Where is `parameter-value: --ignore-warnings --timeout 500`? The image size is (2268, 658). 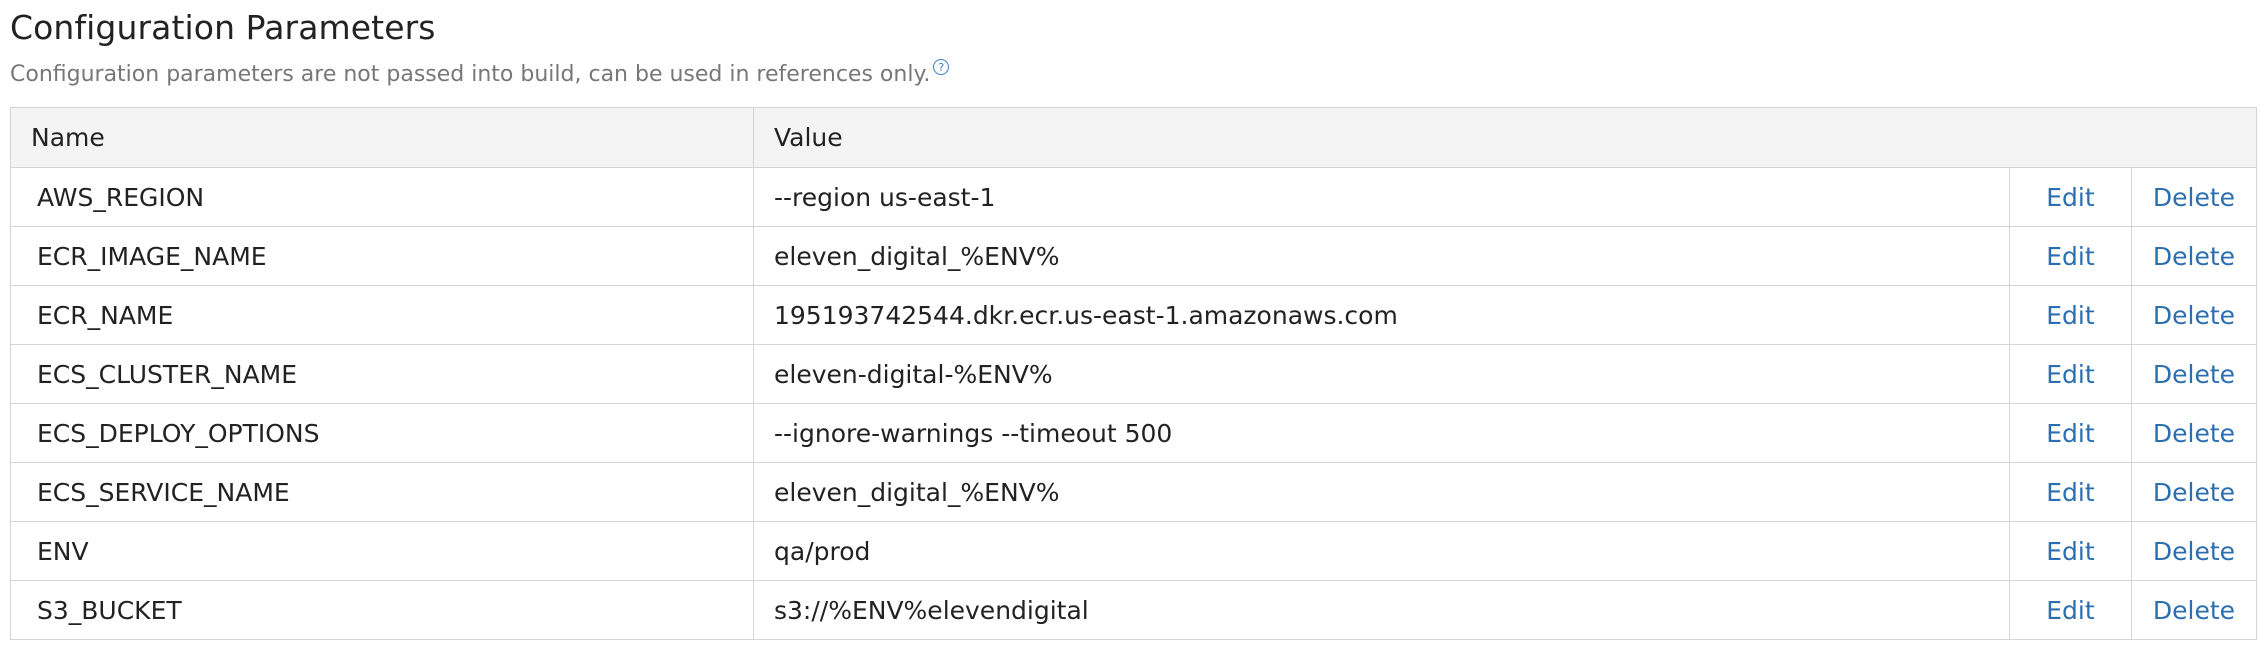
parameter-value: --ignore-warnings --timeout 500 is located at coordinates (1381, 433).